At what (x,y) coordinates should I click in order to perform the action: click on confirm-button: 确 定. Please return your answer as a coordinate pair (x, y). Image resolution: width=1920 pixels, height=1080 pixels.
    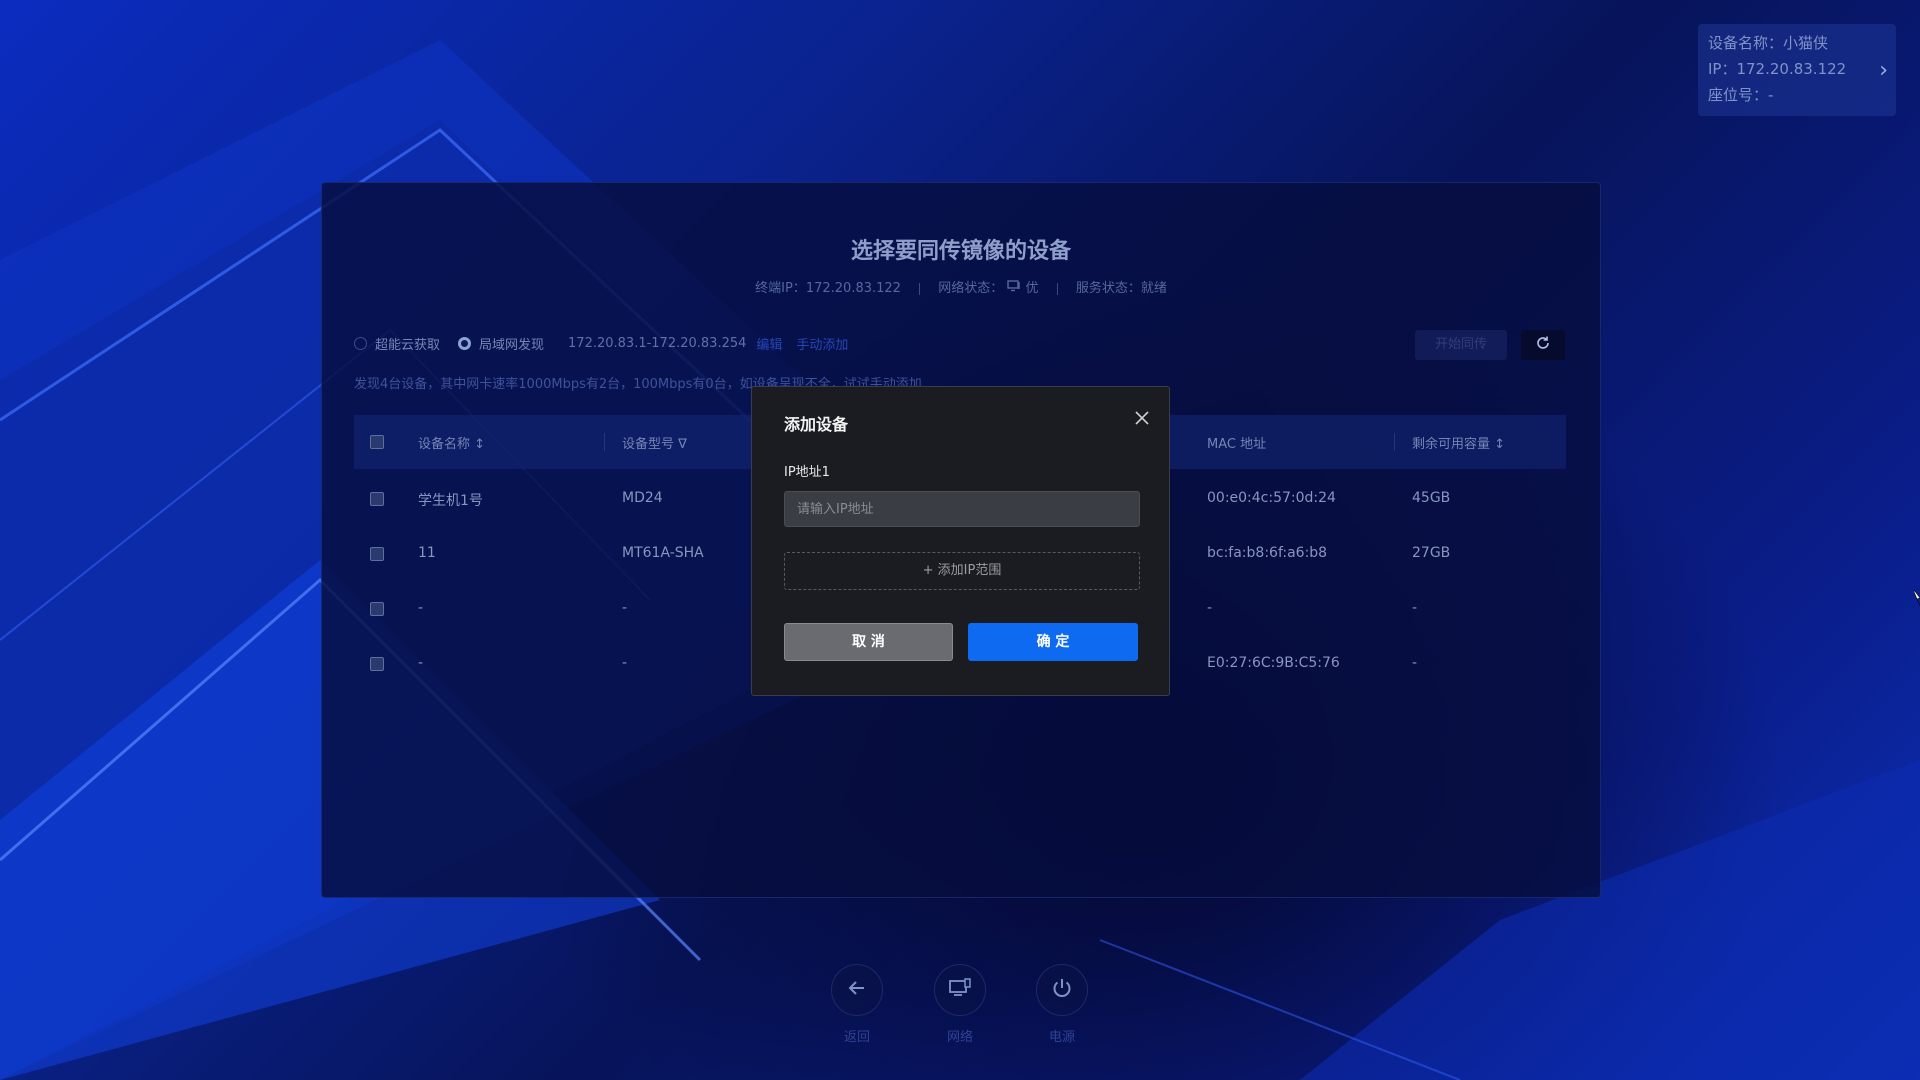
    Looking at the image, I should click on (1053, 642).